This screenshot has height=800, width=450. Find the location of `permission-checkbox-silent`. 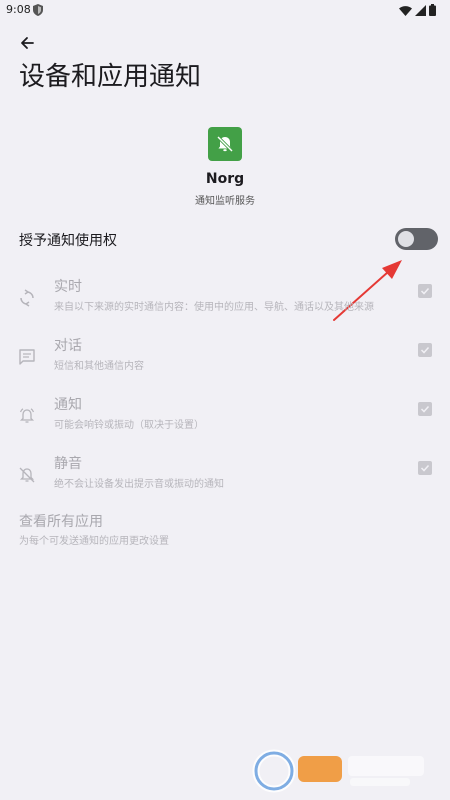

permission-checkbox-silent is located at coordinates (425, 468).